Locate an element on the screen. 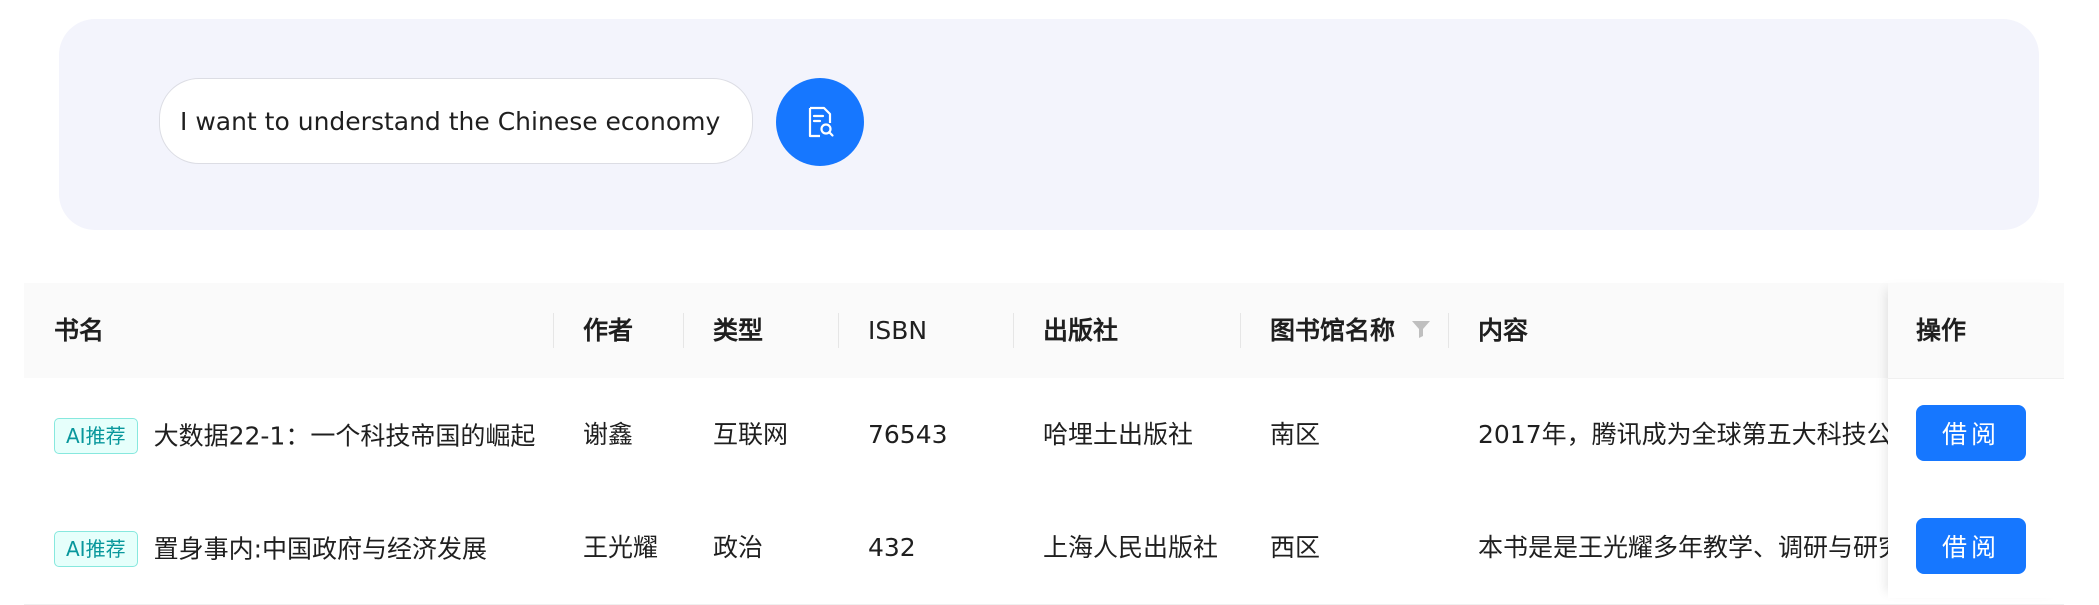  isbn-cell: 432 is located at coordinates (892, 547).